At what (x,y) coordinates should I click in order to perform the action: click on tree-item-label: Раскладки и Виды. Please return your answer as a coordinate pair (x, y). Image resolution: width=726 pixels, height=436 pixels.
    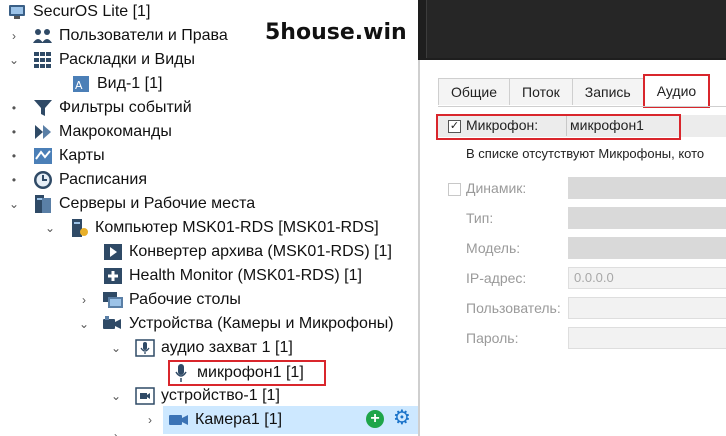
    Looking at the image, I should click on (127, 59).